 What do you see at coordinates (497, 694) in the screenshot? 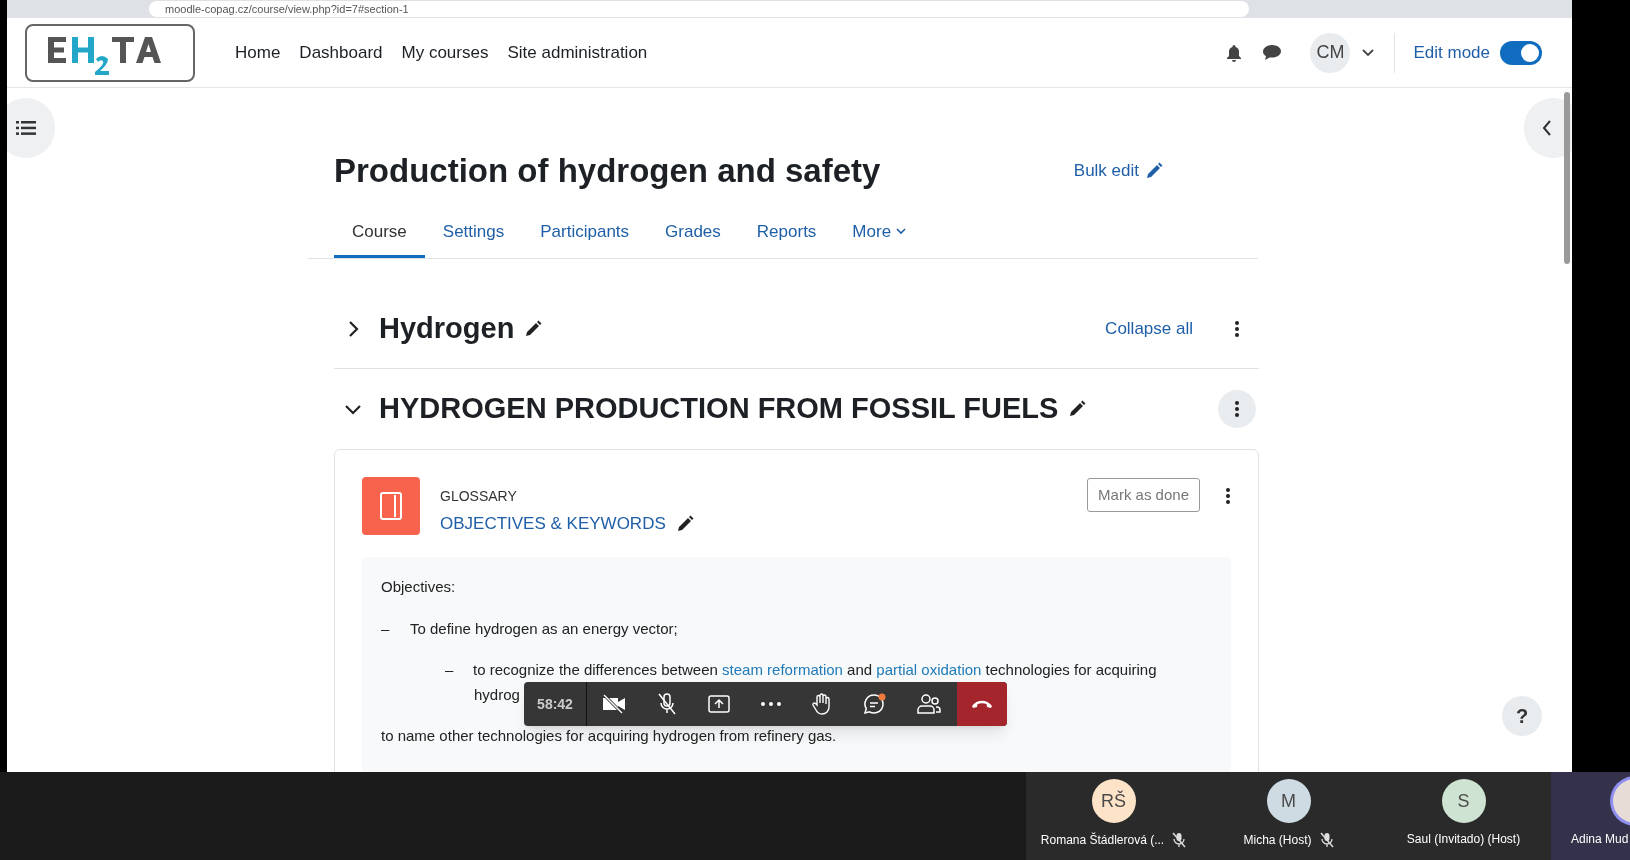
I see `paragraph-text: hydrog` at bounding box center [497, 694].